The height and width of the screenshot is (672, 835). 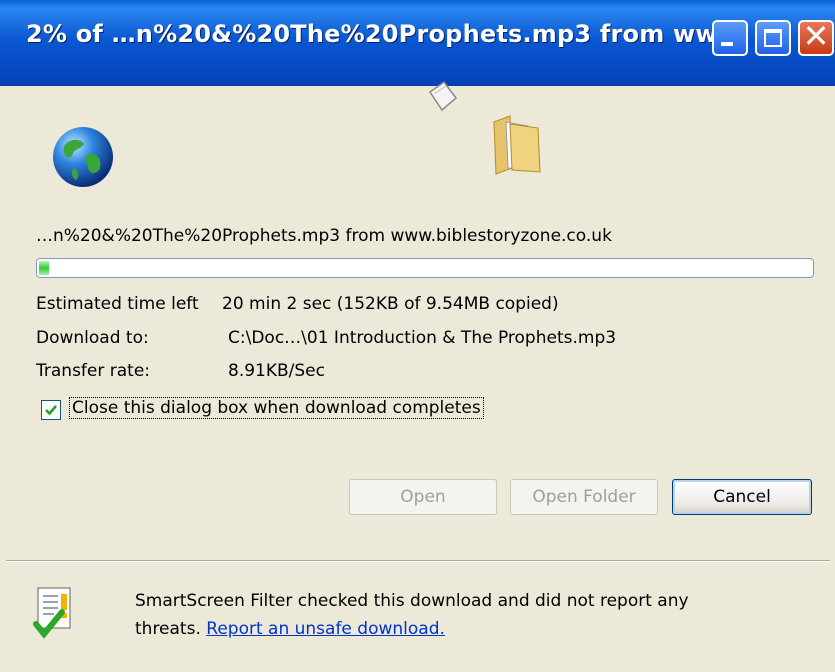 What do you see at coordinates (92, 338) in the screenshot?
I see `download-to-label: Download to:` at bounding box center [92, 338].